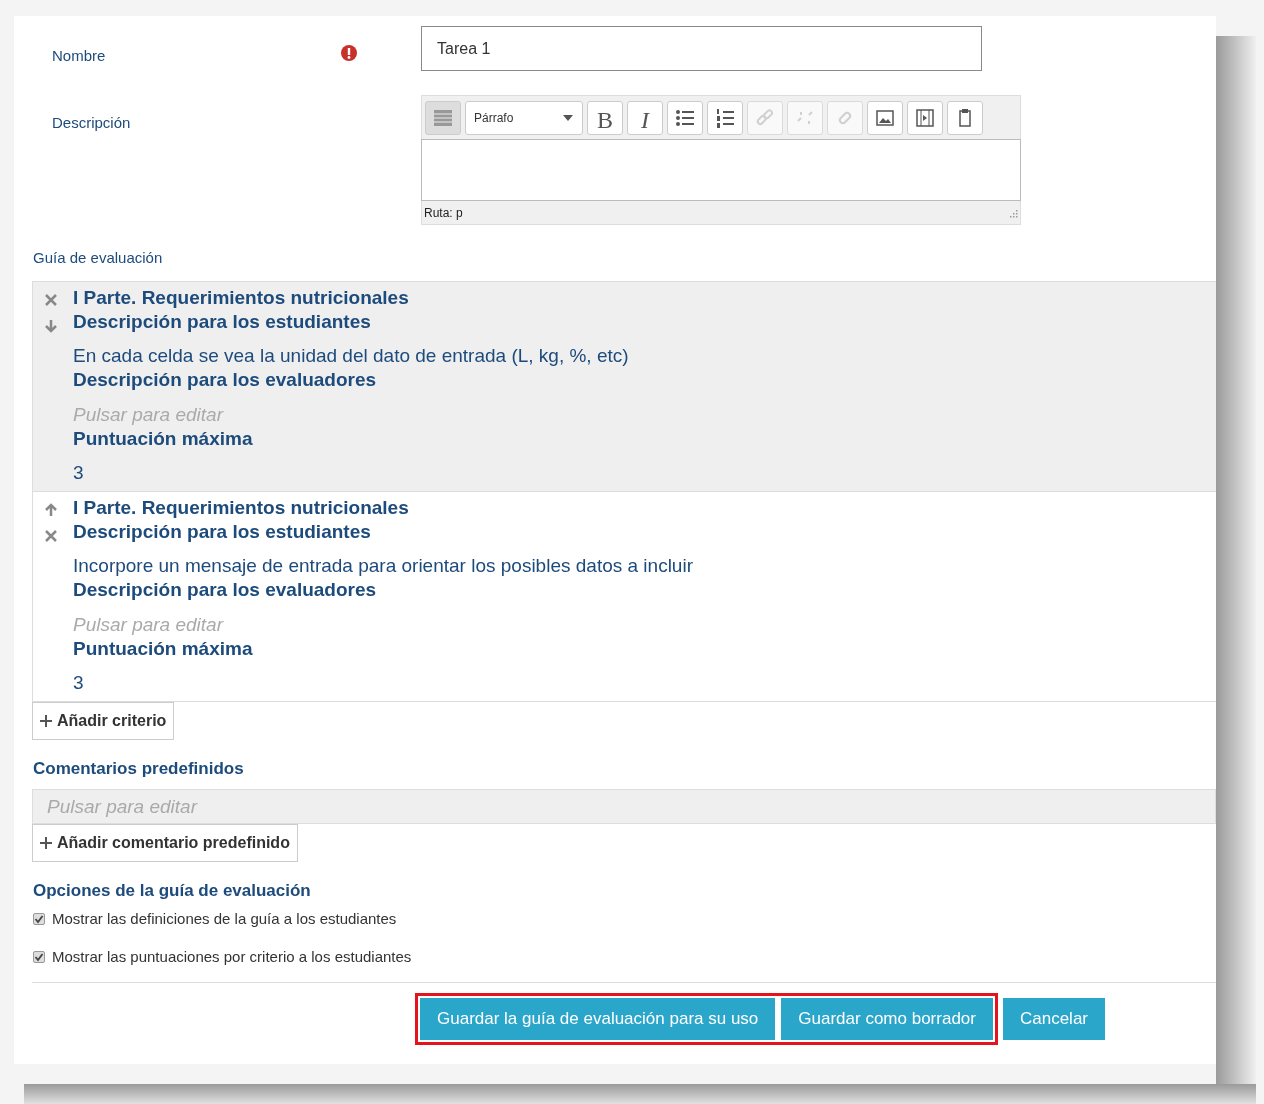 Image resolution: width=1264 pixels, height=1104 pixels. Describe the element at coordinates (139, 769) in the screenshot. I see `section-heading: Comentarios predefinidos` at that location.